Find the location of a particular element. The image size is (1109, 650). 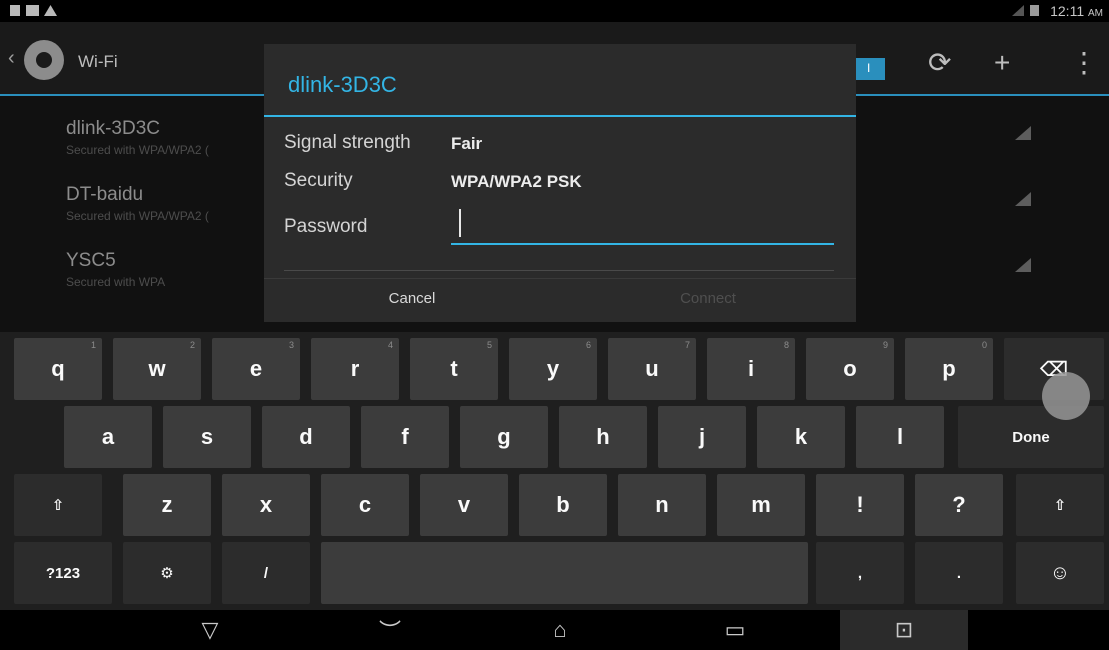

security-value: WPA/WPA2 PSK is located at coordinates (516, 181).